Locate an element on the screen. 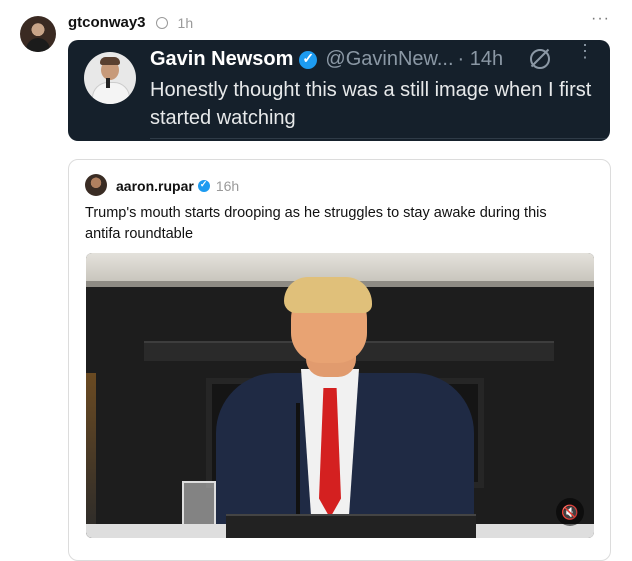 The height and width of the screenshot is (561, 632). quoted-post-header: aaron.rupar 16h is located at coordinates (177, 186).